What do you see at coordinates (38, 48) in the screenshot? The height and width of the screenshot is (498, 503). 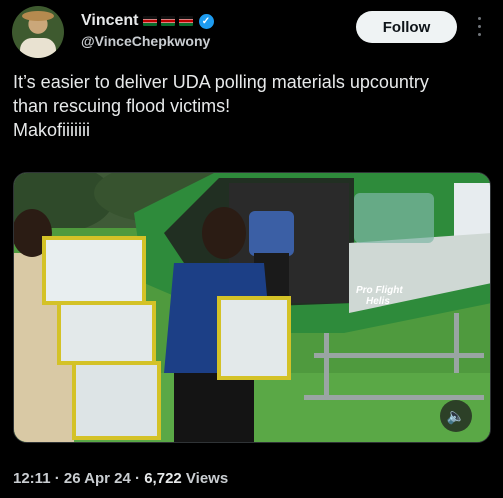 I see `avatar-shirt` at bounding box center [38, 48].